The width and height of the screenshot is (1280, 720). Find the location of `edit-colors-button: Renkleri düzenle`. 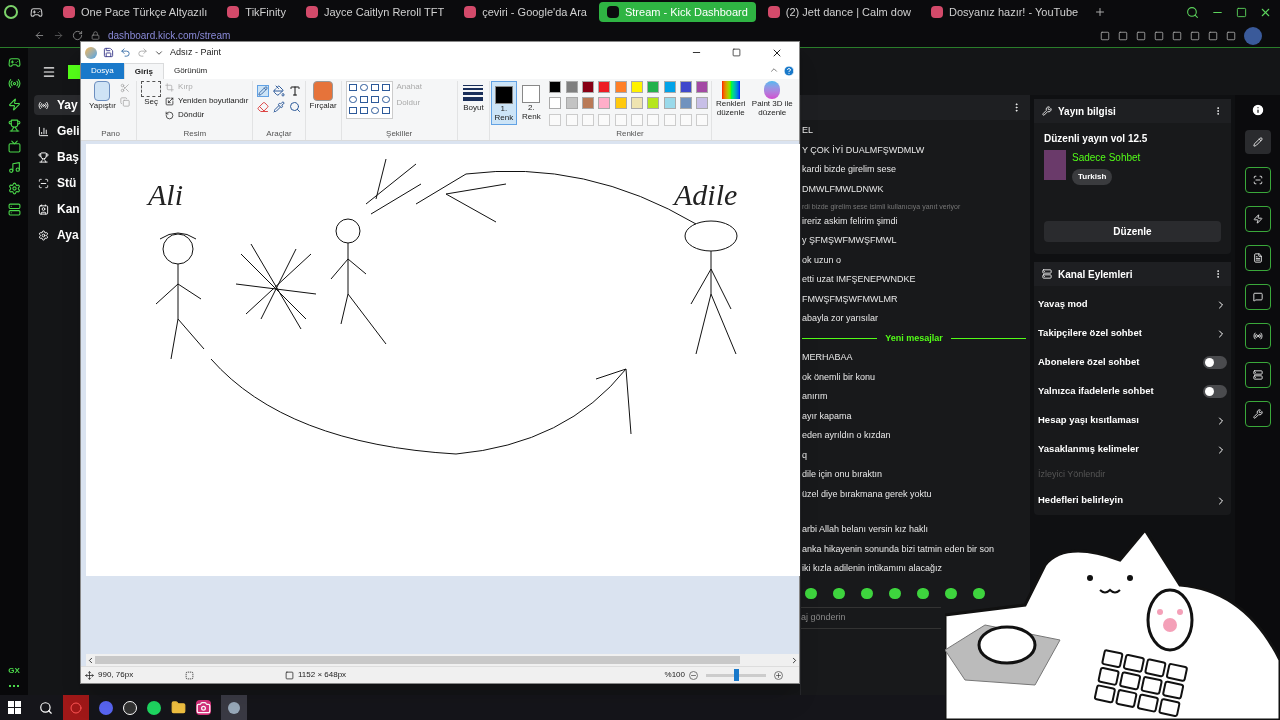

edit-colors-button: Renkleri düzenle is located at coordinates (730, 110).